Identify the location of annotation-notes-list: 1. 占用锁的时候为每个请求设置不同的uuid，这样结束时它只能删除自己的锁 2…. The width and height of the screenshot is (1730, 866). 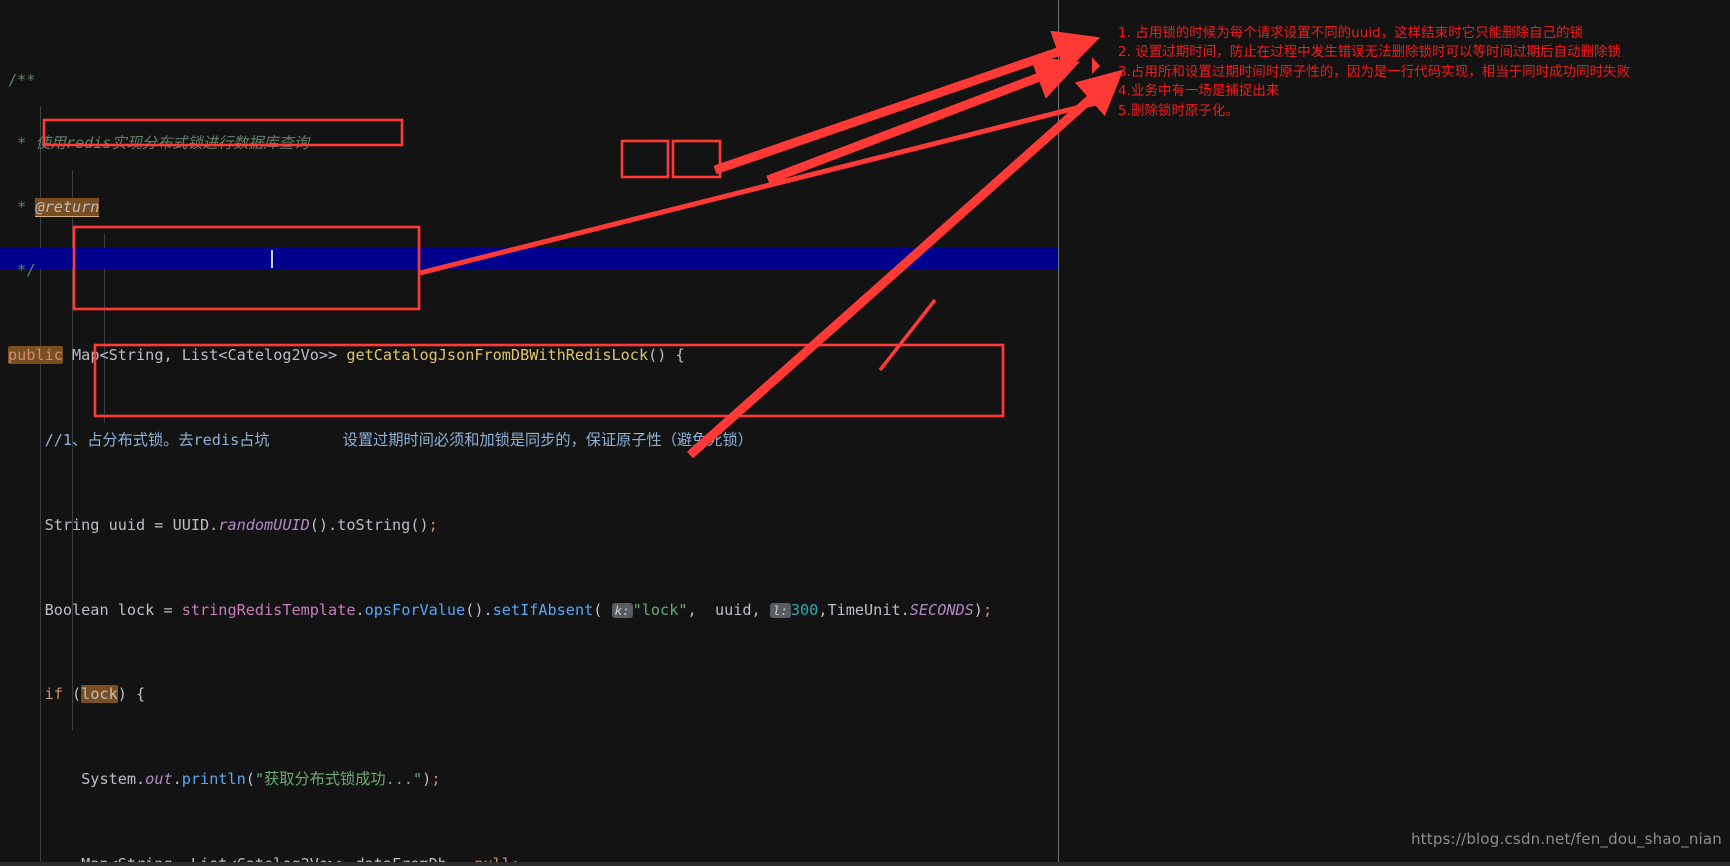
(1418, 72).